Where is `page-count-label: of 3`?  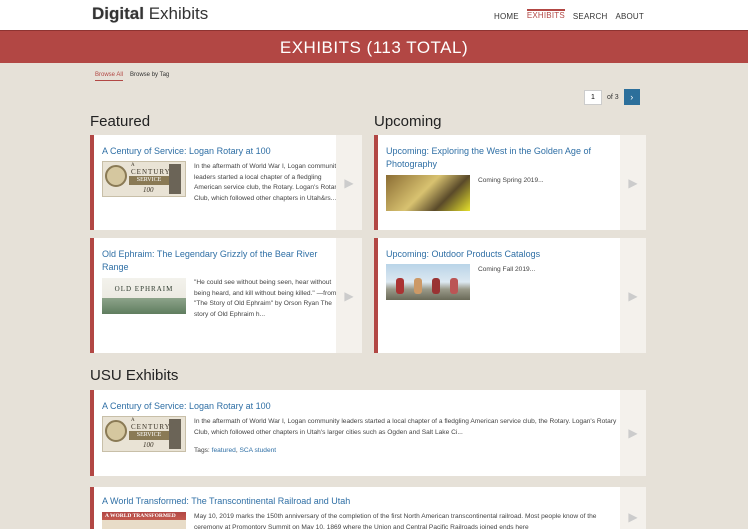 page-count-label: of 3 is located at coordinates (613, 97).